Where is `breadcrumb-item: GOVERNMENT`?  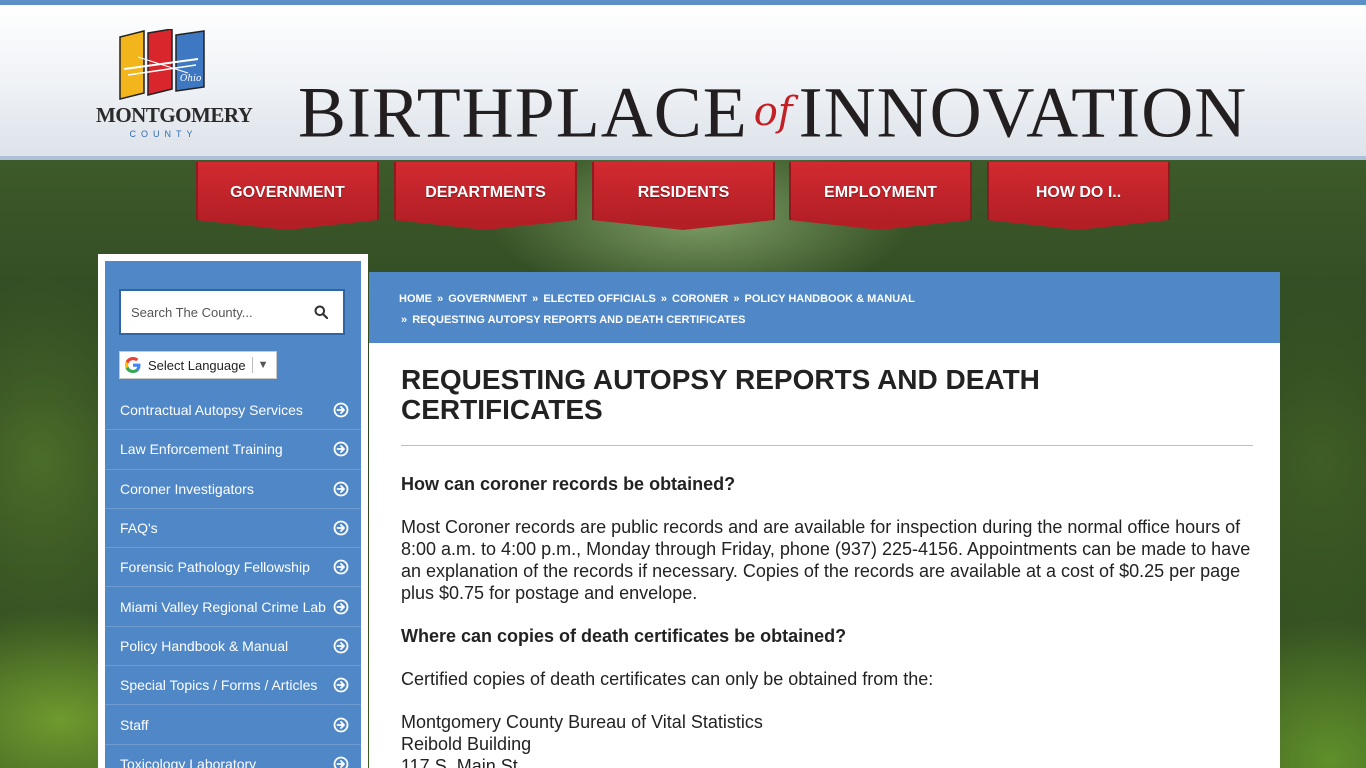
breadcrumb-item: GOVERNMENT is located at coordinates (487, 299).